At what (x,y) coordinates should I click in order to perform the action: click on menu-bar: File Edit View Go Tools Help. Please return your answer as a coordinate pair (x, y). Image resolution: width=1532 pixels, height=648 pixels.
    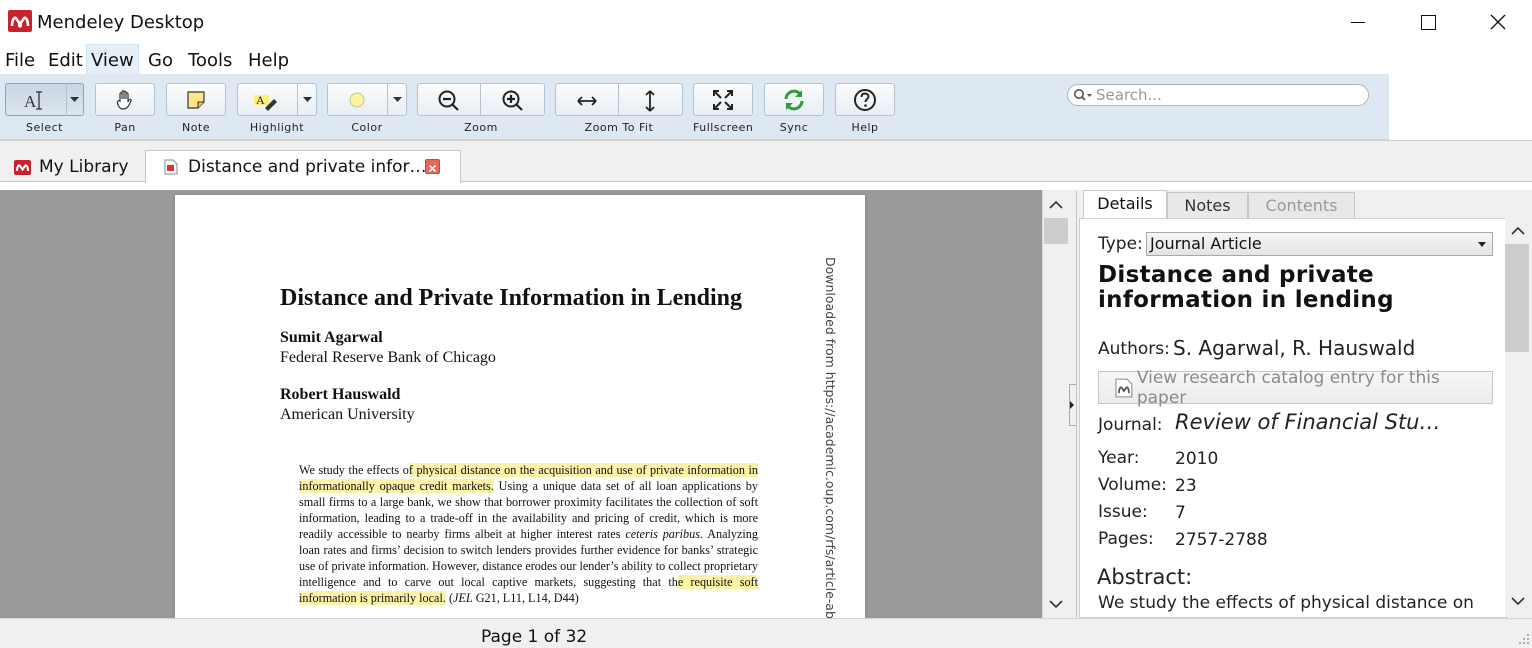
    Looking at the image, I should click on (766, 60).